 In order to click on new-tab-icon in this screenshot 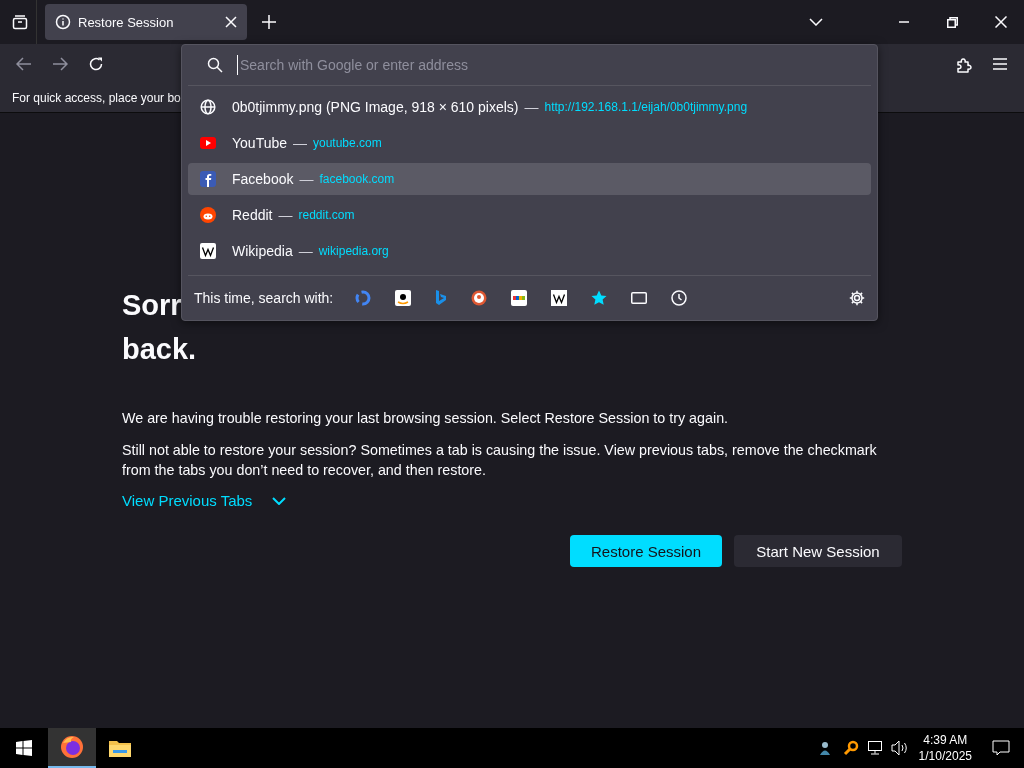, I will do `click(269, 22)`.